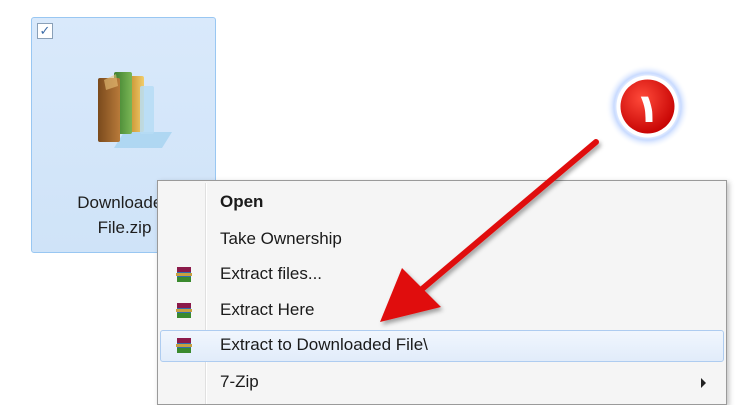 This screenshot has width=752, height=405. Describe the element at coordinates (647, 109) in the screenshot. I see `badge-text: ١` at that location.